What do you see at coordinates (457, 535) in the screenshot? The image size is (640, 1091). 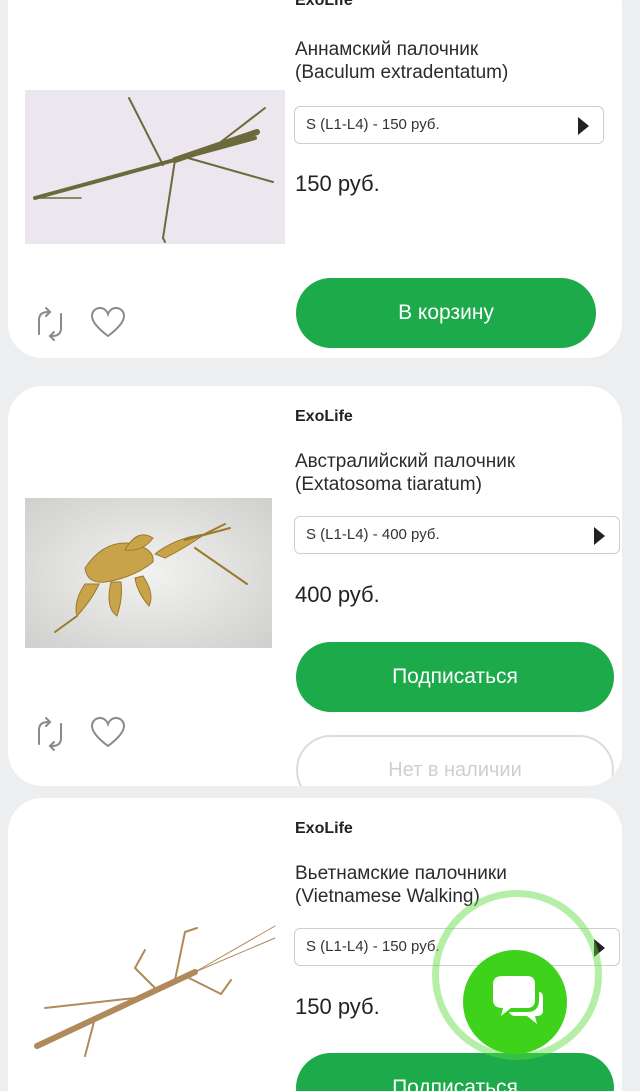 I see `variant-select: S (L1-L4) - 400 руб.` at bounding box center [457, 535].